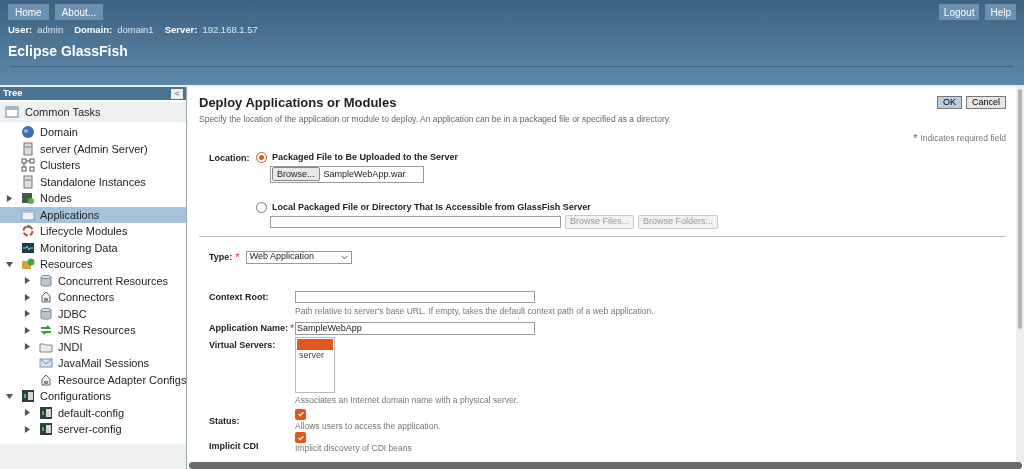  I want to click on application-name-field: SampleWebApp, so click(415, 328).